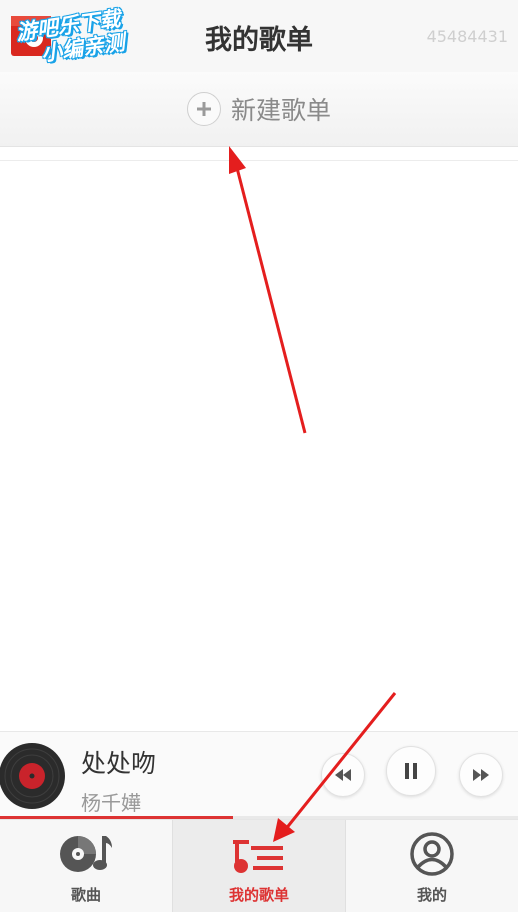 The width and height of the screenshot is (518, 912). I want to click on new-playlist-label: 新建歌单, so click(280, 110).